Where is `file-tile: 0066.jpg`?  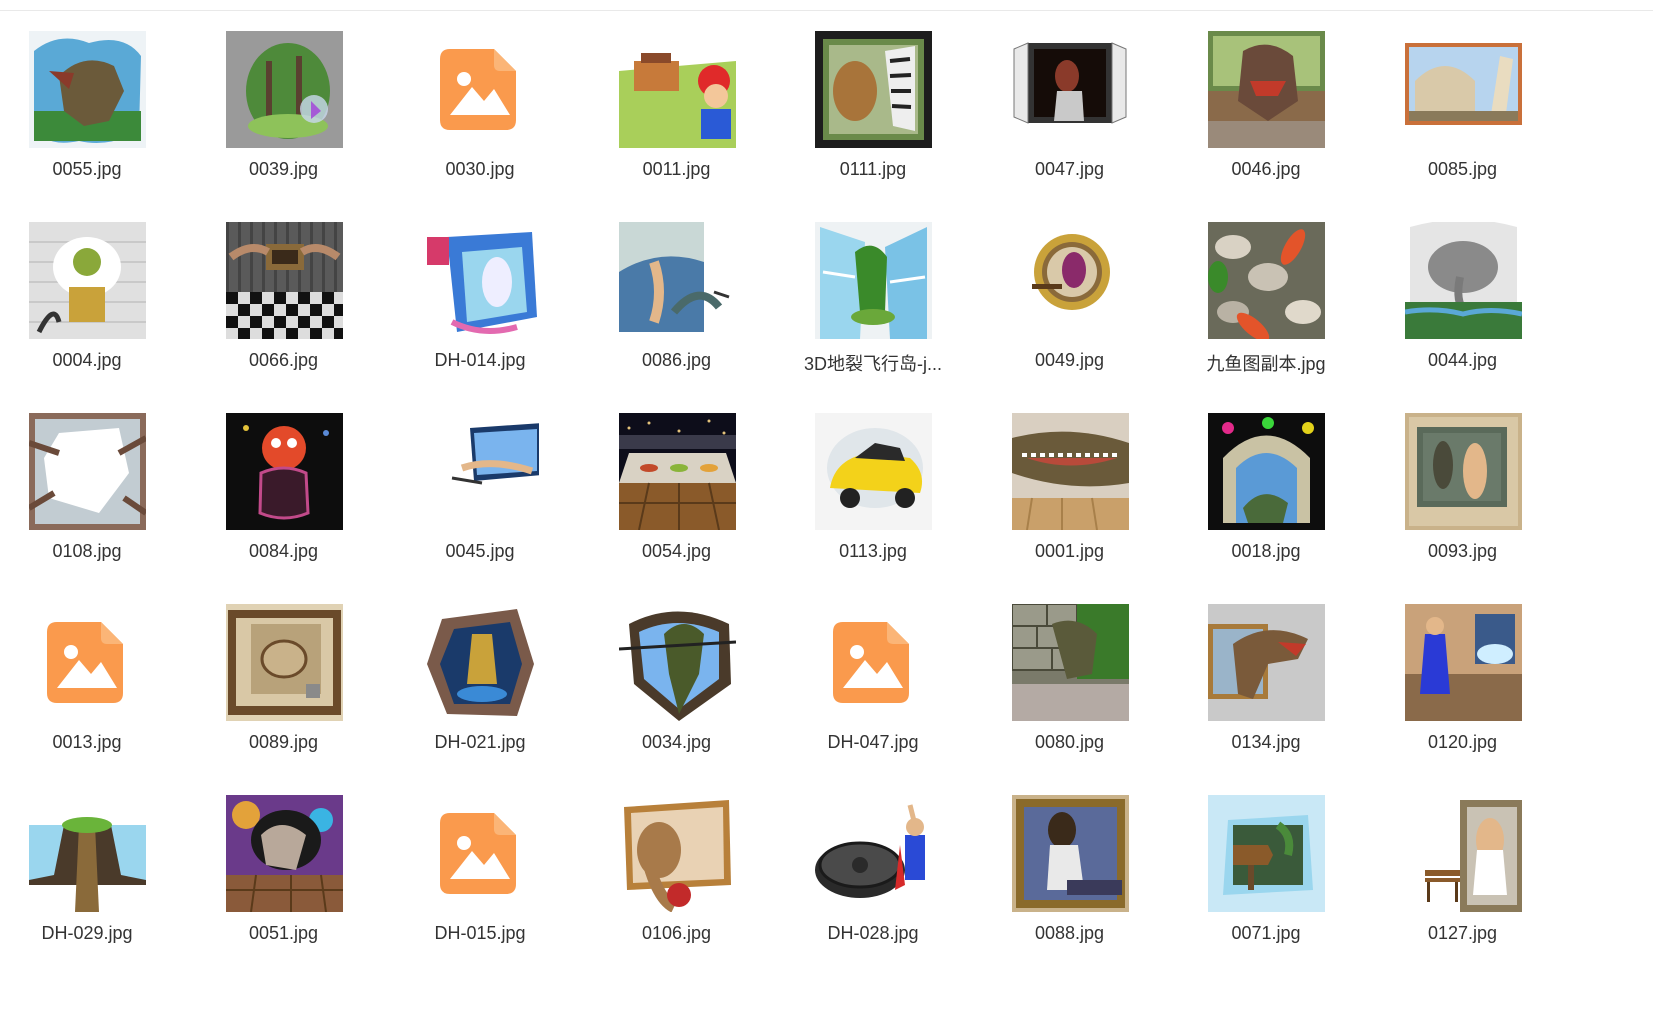 file-tile: 0066.jpg is located at coordinates (284, 295).